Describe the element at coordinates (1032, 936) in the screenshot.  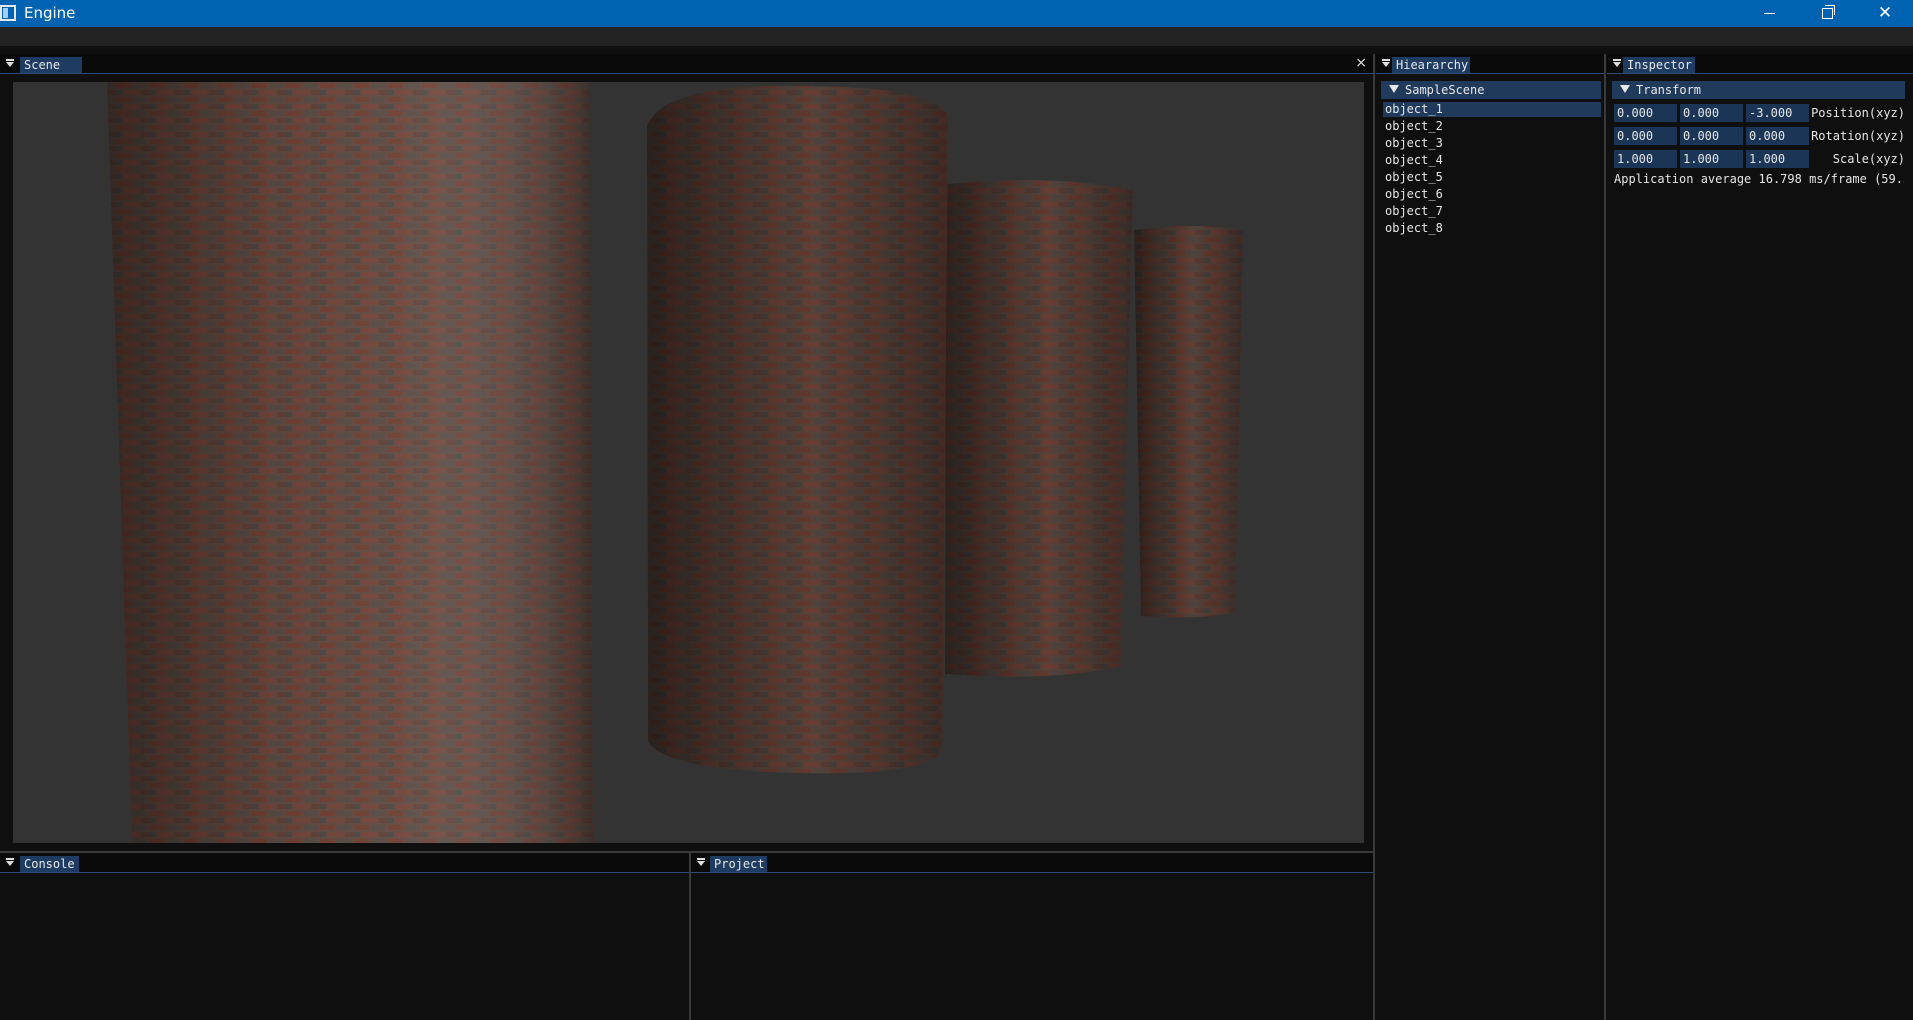
I see `project-panel: Project` at that location.